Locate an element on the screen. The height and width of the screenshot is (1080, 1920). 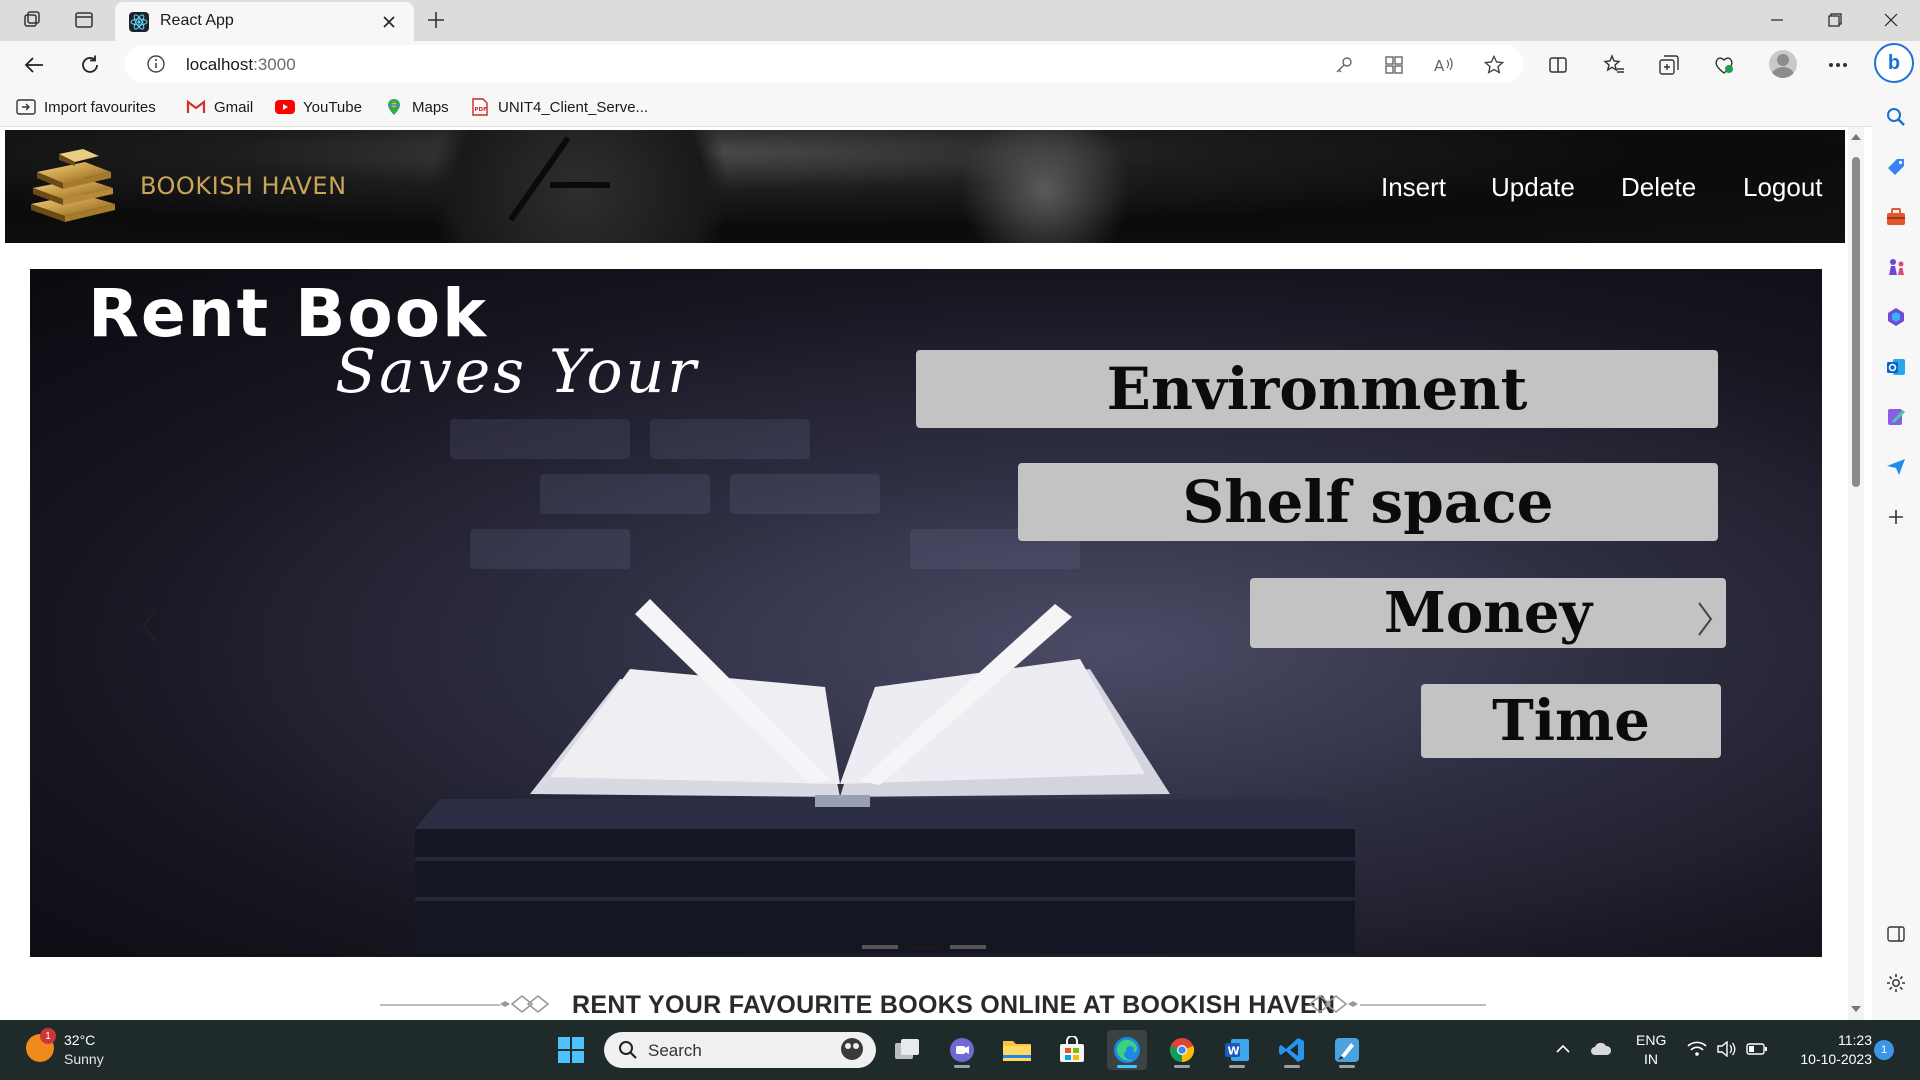
settings-gear-icon is located at coordinates (1896, 983).